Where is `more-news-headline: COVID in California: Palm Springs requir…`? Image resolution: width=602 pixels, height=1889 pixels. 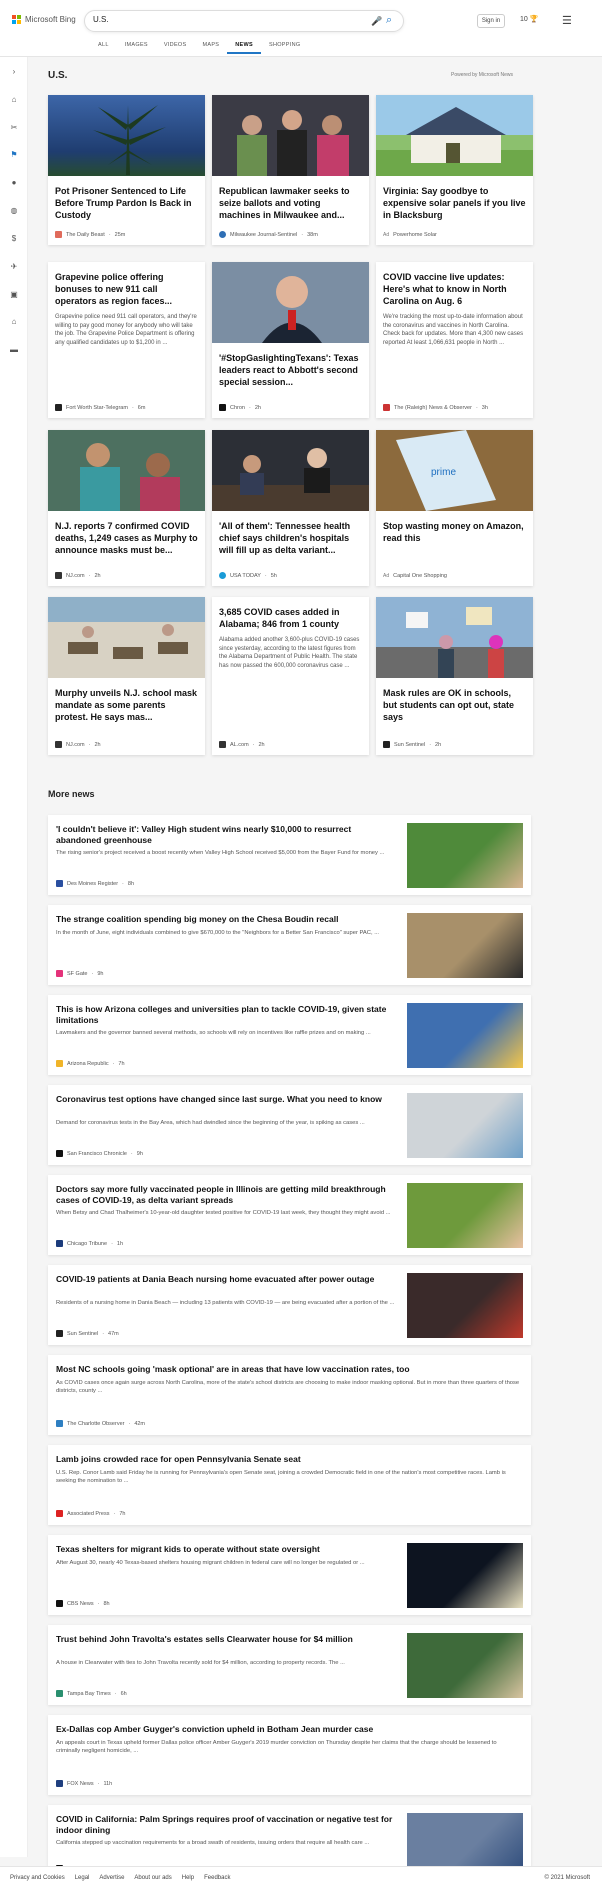 more-news-headline: COVID in California: Palm Springs requir… is located at coordinates (226, 1825).